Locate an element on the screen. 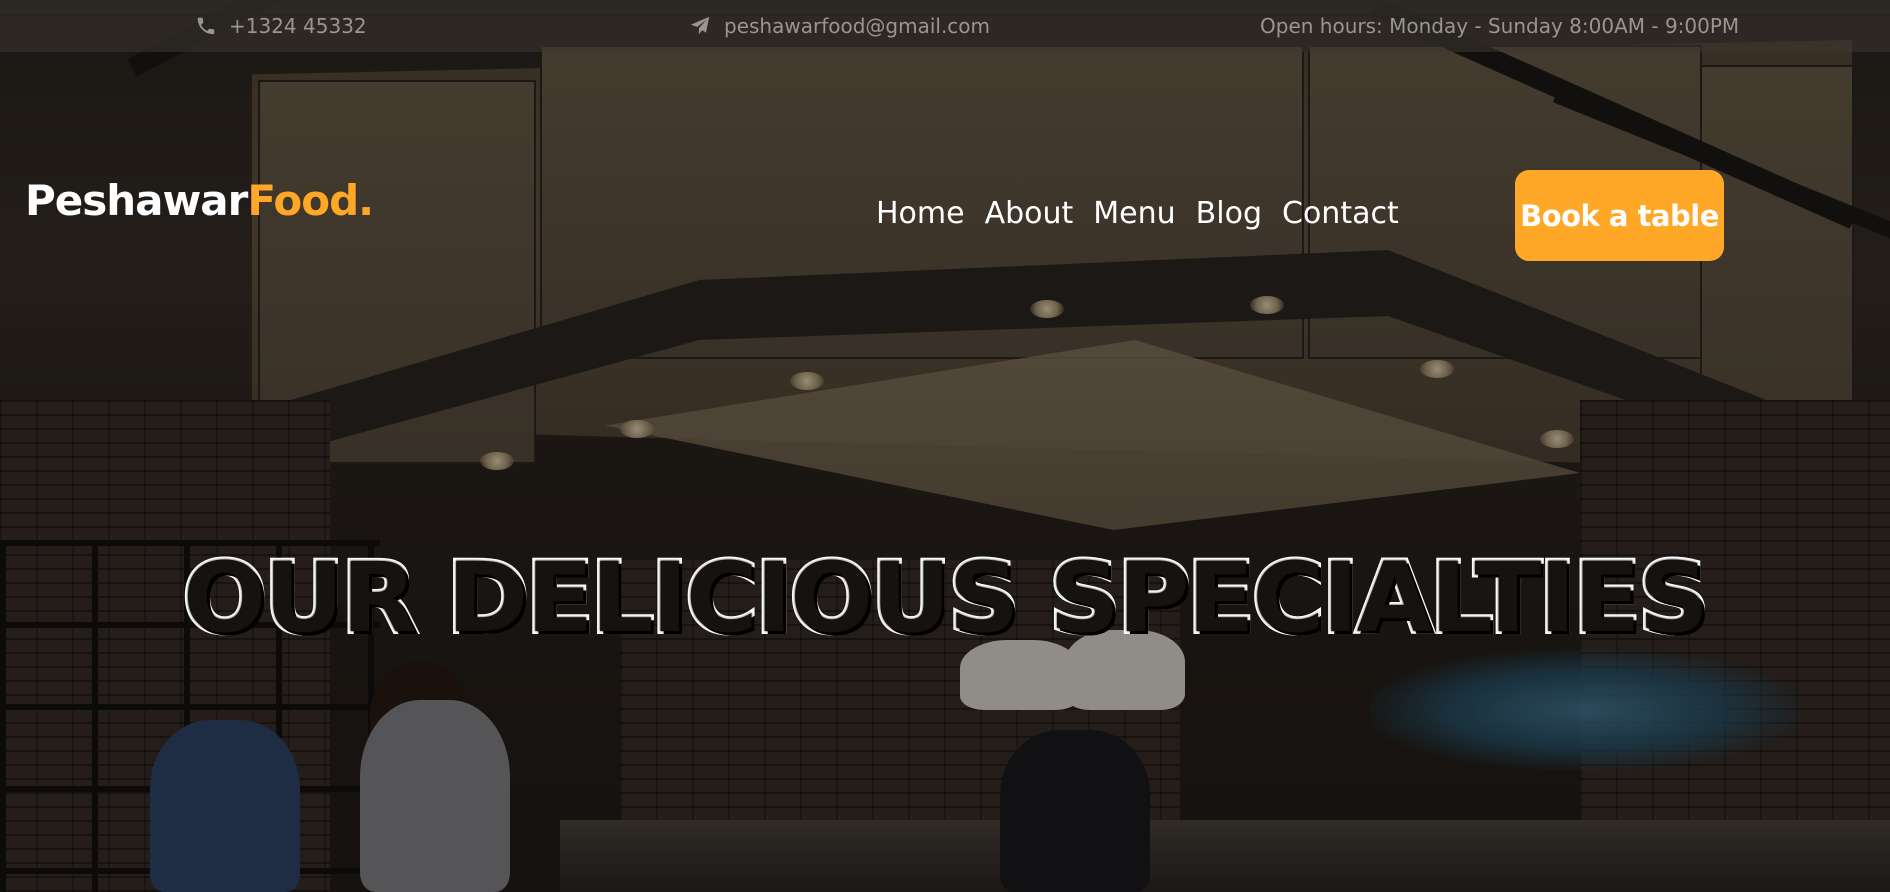  email-address: peshawarfood@gmail.com is located at coordinates (857, 26).